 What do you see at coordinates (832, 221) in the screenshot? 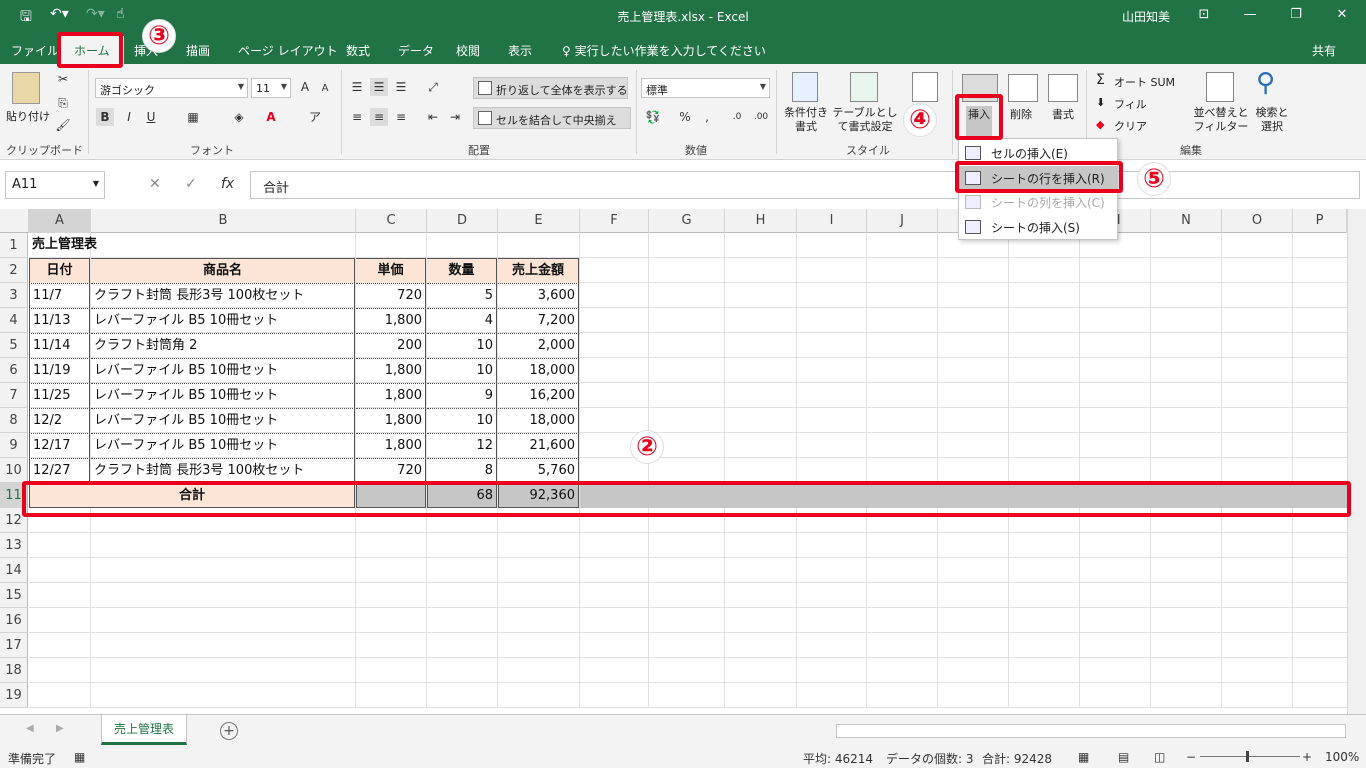
I see `column-header: I` at bounding box center [832, 221].